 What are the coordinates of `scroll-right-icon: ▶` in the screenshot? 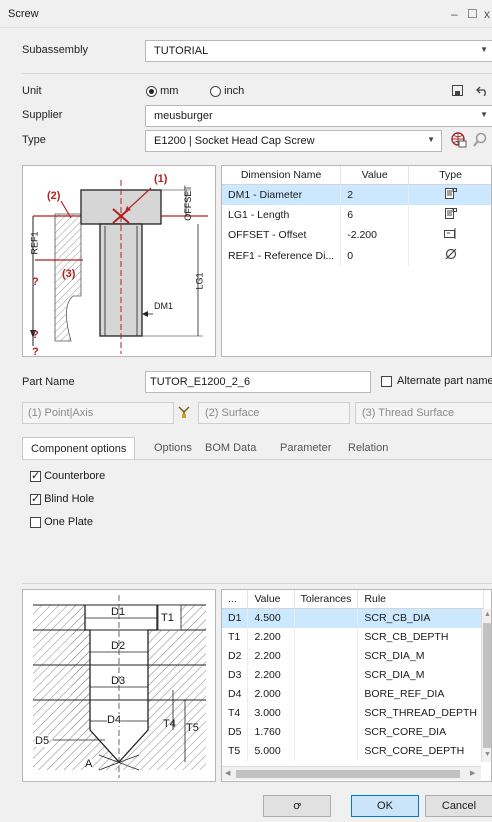 It's located at (472, 773).